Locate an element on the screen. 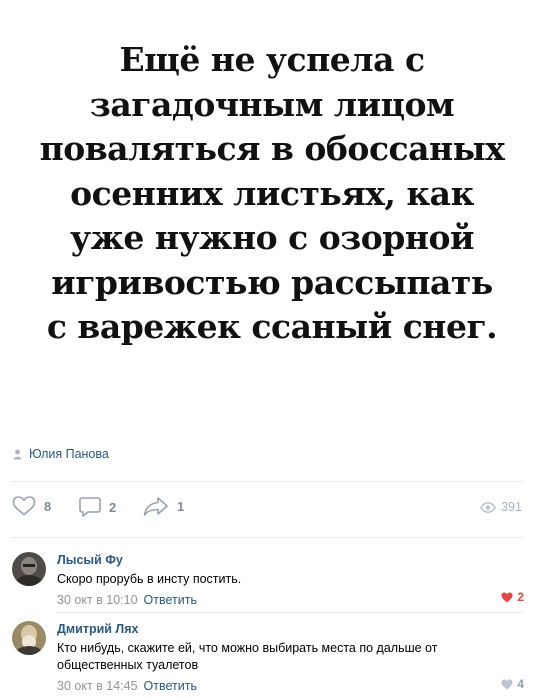 The height and width of the screenshot is (699, 544). comment-like-button: 4 is located at coordinates (512, 684).